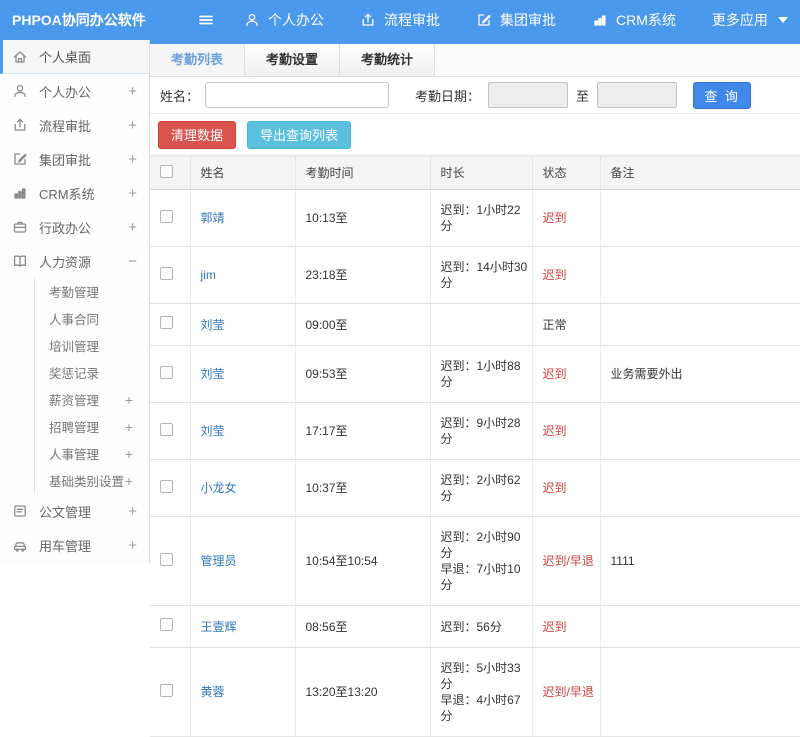  What do you see at coordinates (132, 261) in the screenshot?
I see `expand-toggle-icon: −` at bounding box center [132, 261].